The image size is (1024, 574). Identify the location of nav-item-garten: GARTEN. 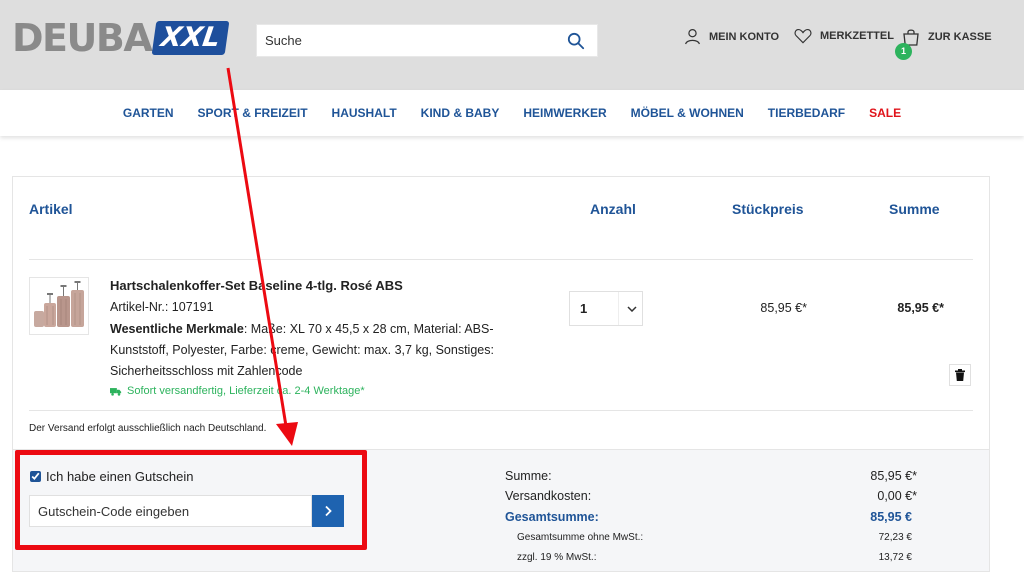
(148, 113).